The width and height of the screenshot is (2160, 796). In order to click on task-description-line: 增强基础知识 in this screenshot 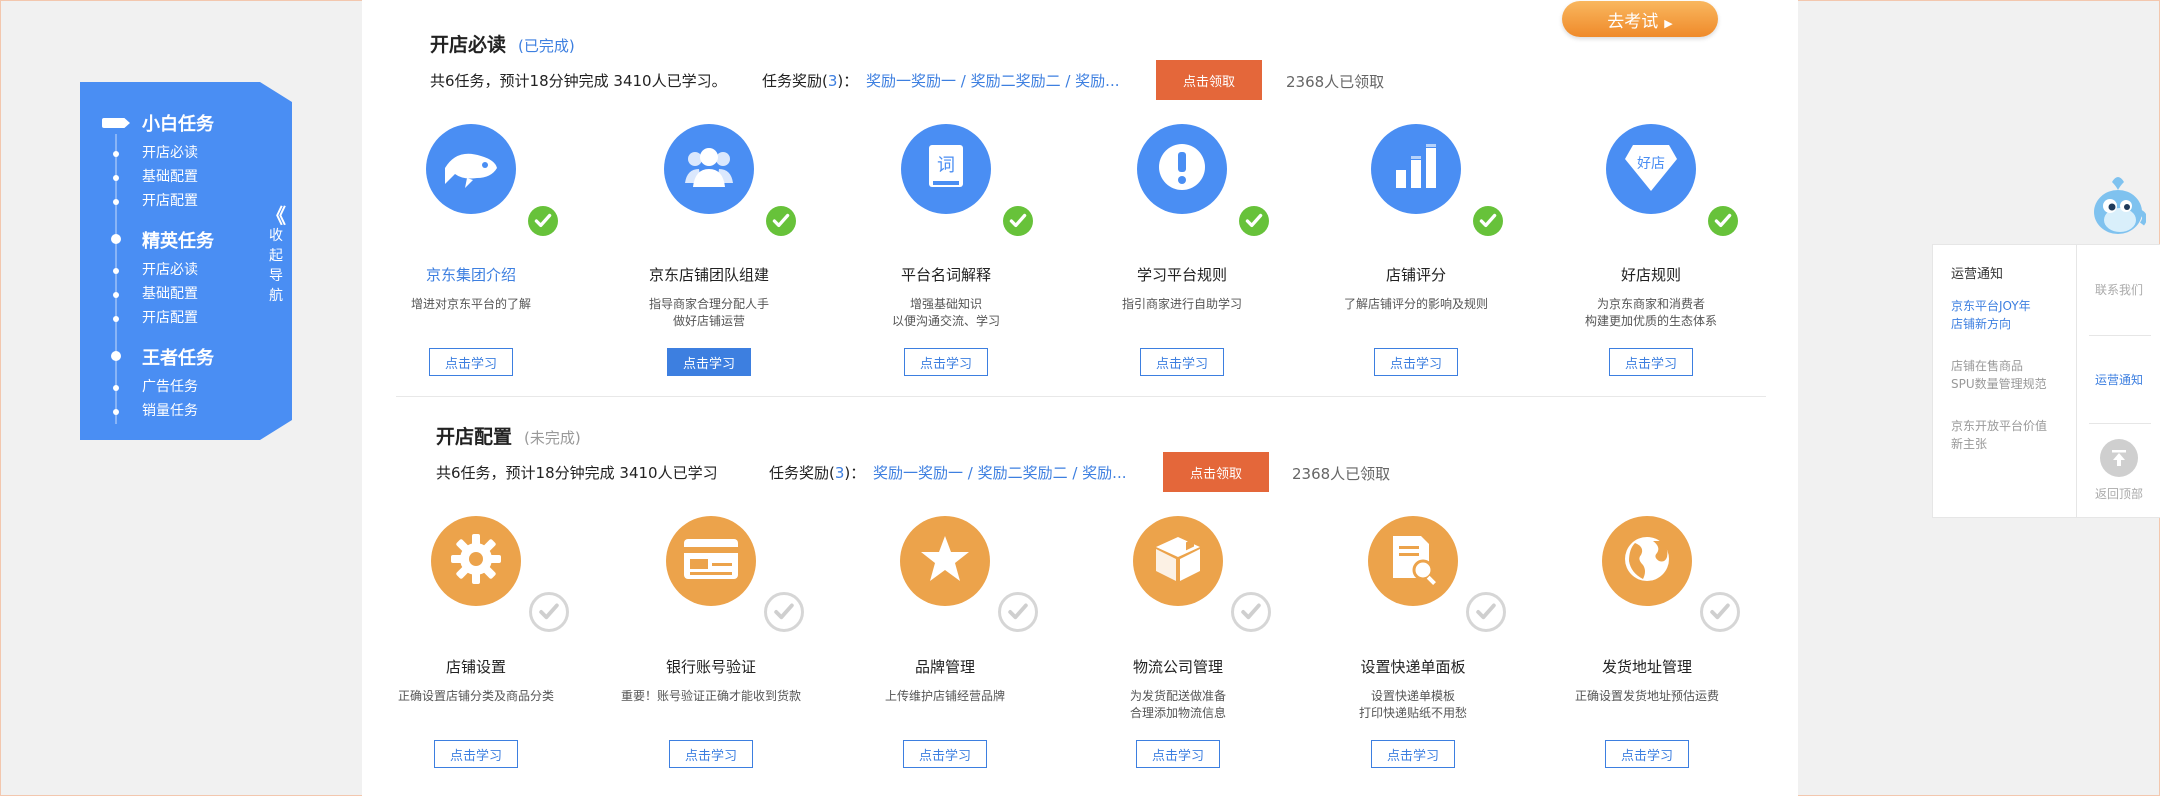, I will do `click(945, 304)`.